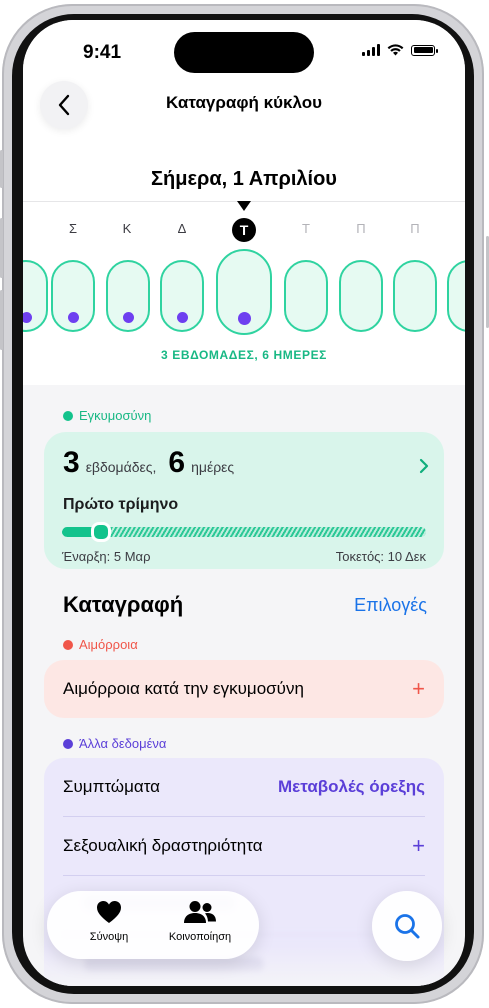 The image size is (489, 1008). Describe the element at coordinates (244, 355) in the screenshot. I see `pregnancy-length-label: 3 ΕΒΔΟΜΑΔΕΣ, 6 ΗΜΕΡΕΣ` at that location.